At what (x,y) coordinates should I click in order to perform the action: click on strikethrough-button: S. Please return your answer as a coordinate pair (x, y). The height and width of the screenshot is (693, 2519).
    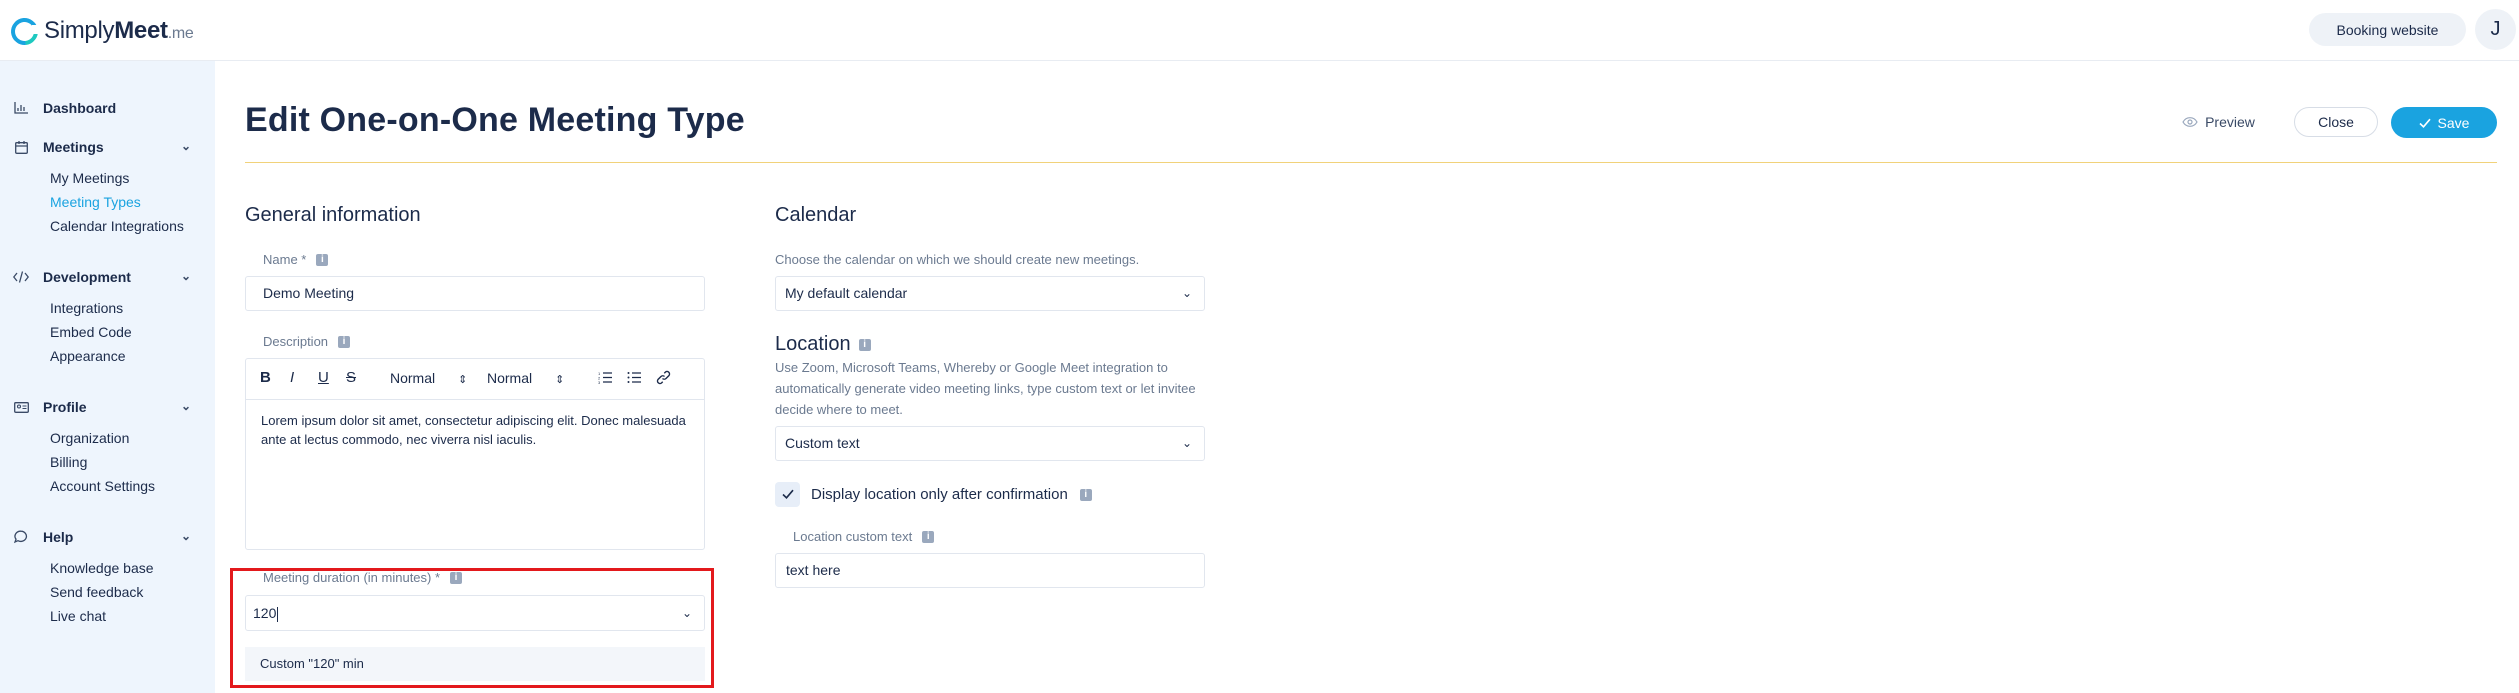
    Looking at the image, I should click on (351, 377).